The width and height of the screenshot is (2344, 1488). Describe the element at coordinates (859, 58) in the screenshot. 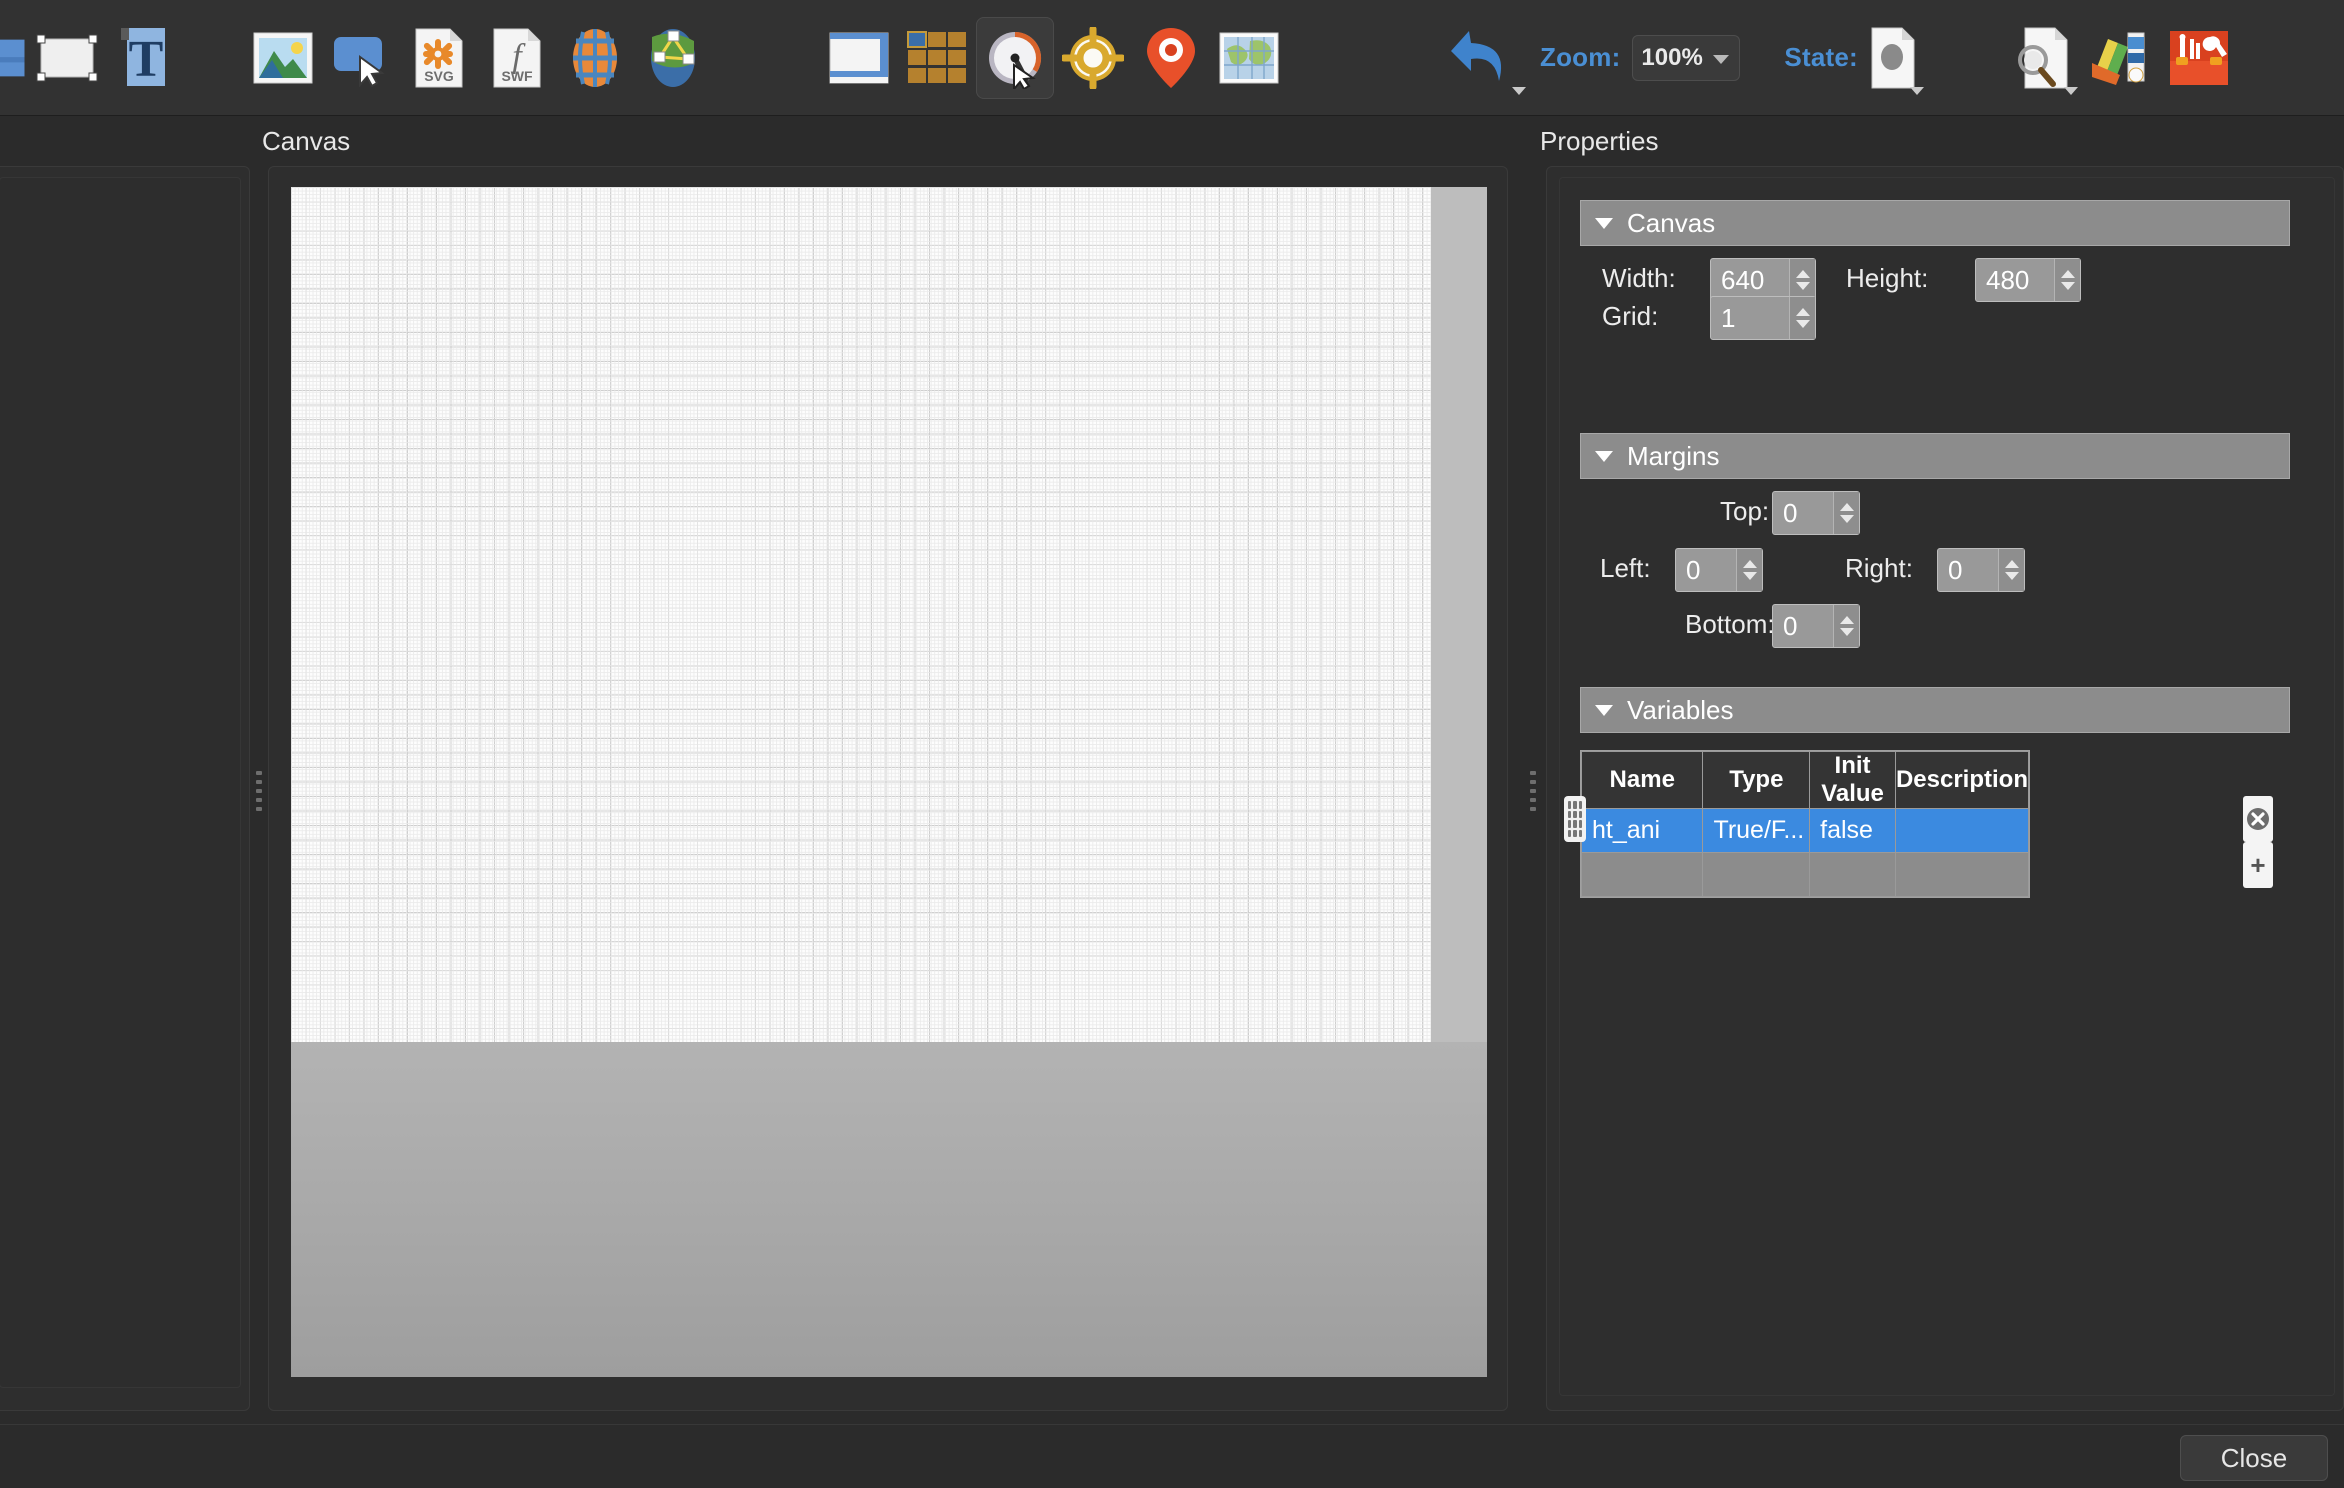

I see `window-tool` at that location.